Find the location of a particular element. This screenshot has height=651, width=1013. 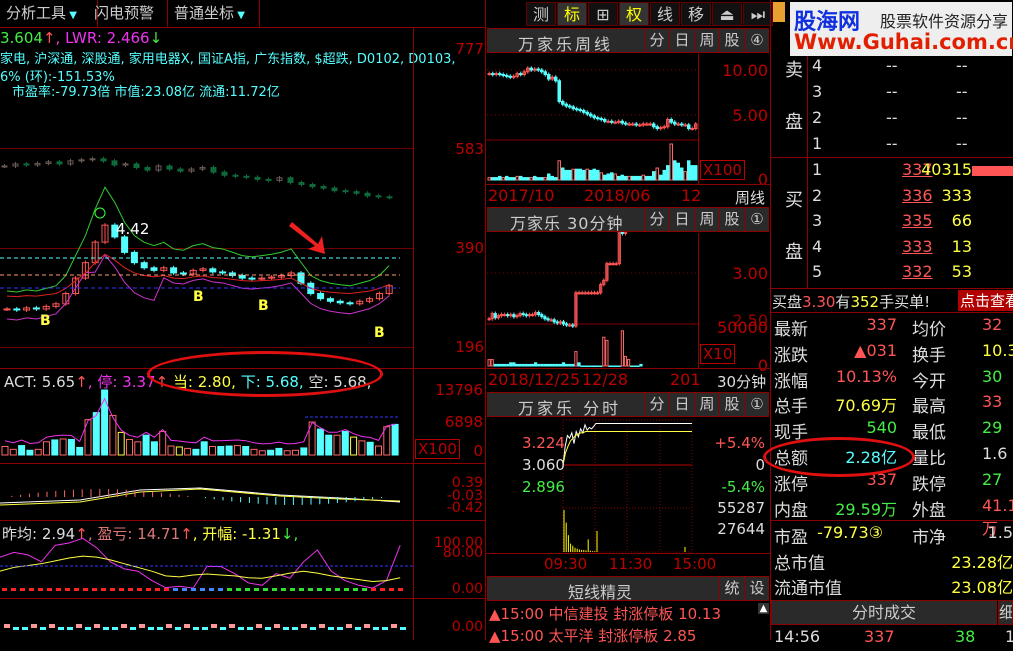

sprite-title: 短线精灵 is located at coordinates (600, 592).